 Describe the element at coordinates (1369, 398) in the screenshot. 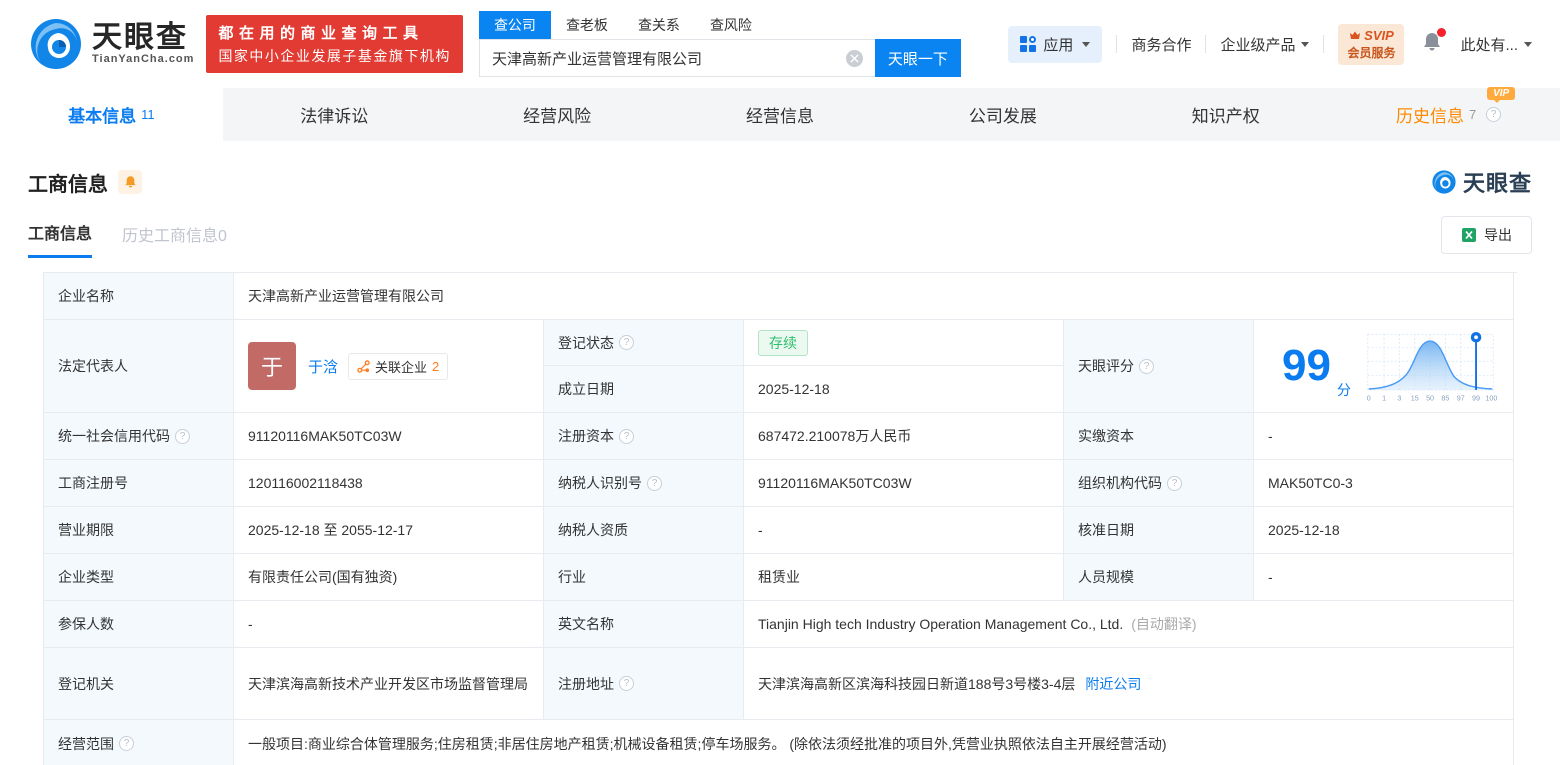

I see `svg-text: 0` at that location.